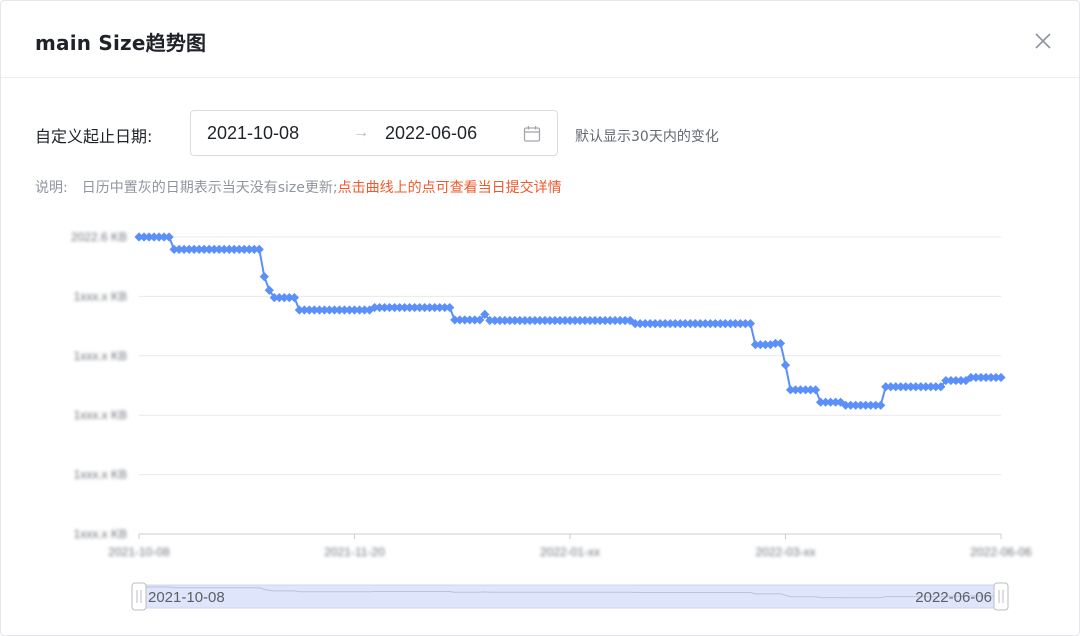  What do you see at coordinates (121, 43) in the screenshot?
I see `dialog-title: main Size趋势图` at bounding box center [121, 43].